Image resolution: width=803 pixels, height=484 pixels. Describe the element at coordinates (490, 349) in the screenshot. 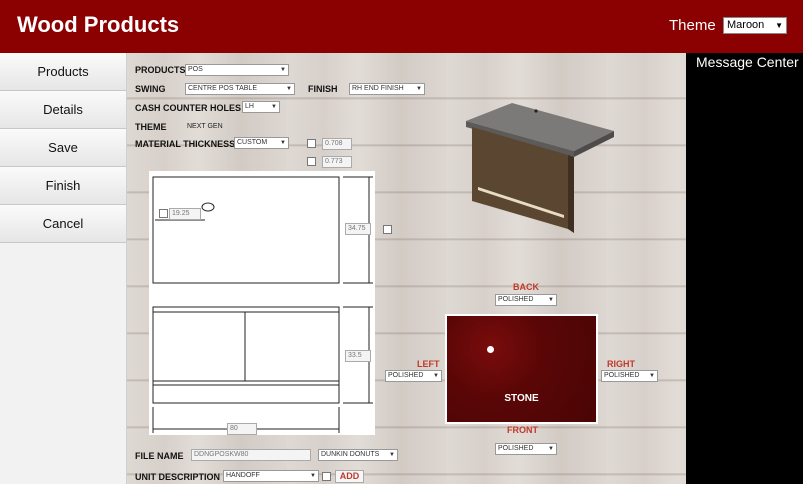

I see `cash-hole-marker` at that location.